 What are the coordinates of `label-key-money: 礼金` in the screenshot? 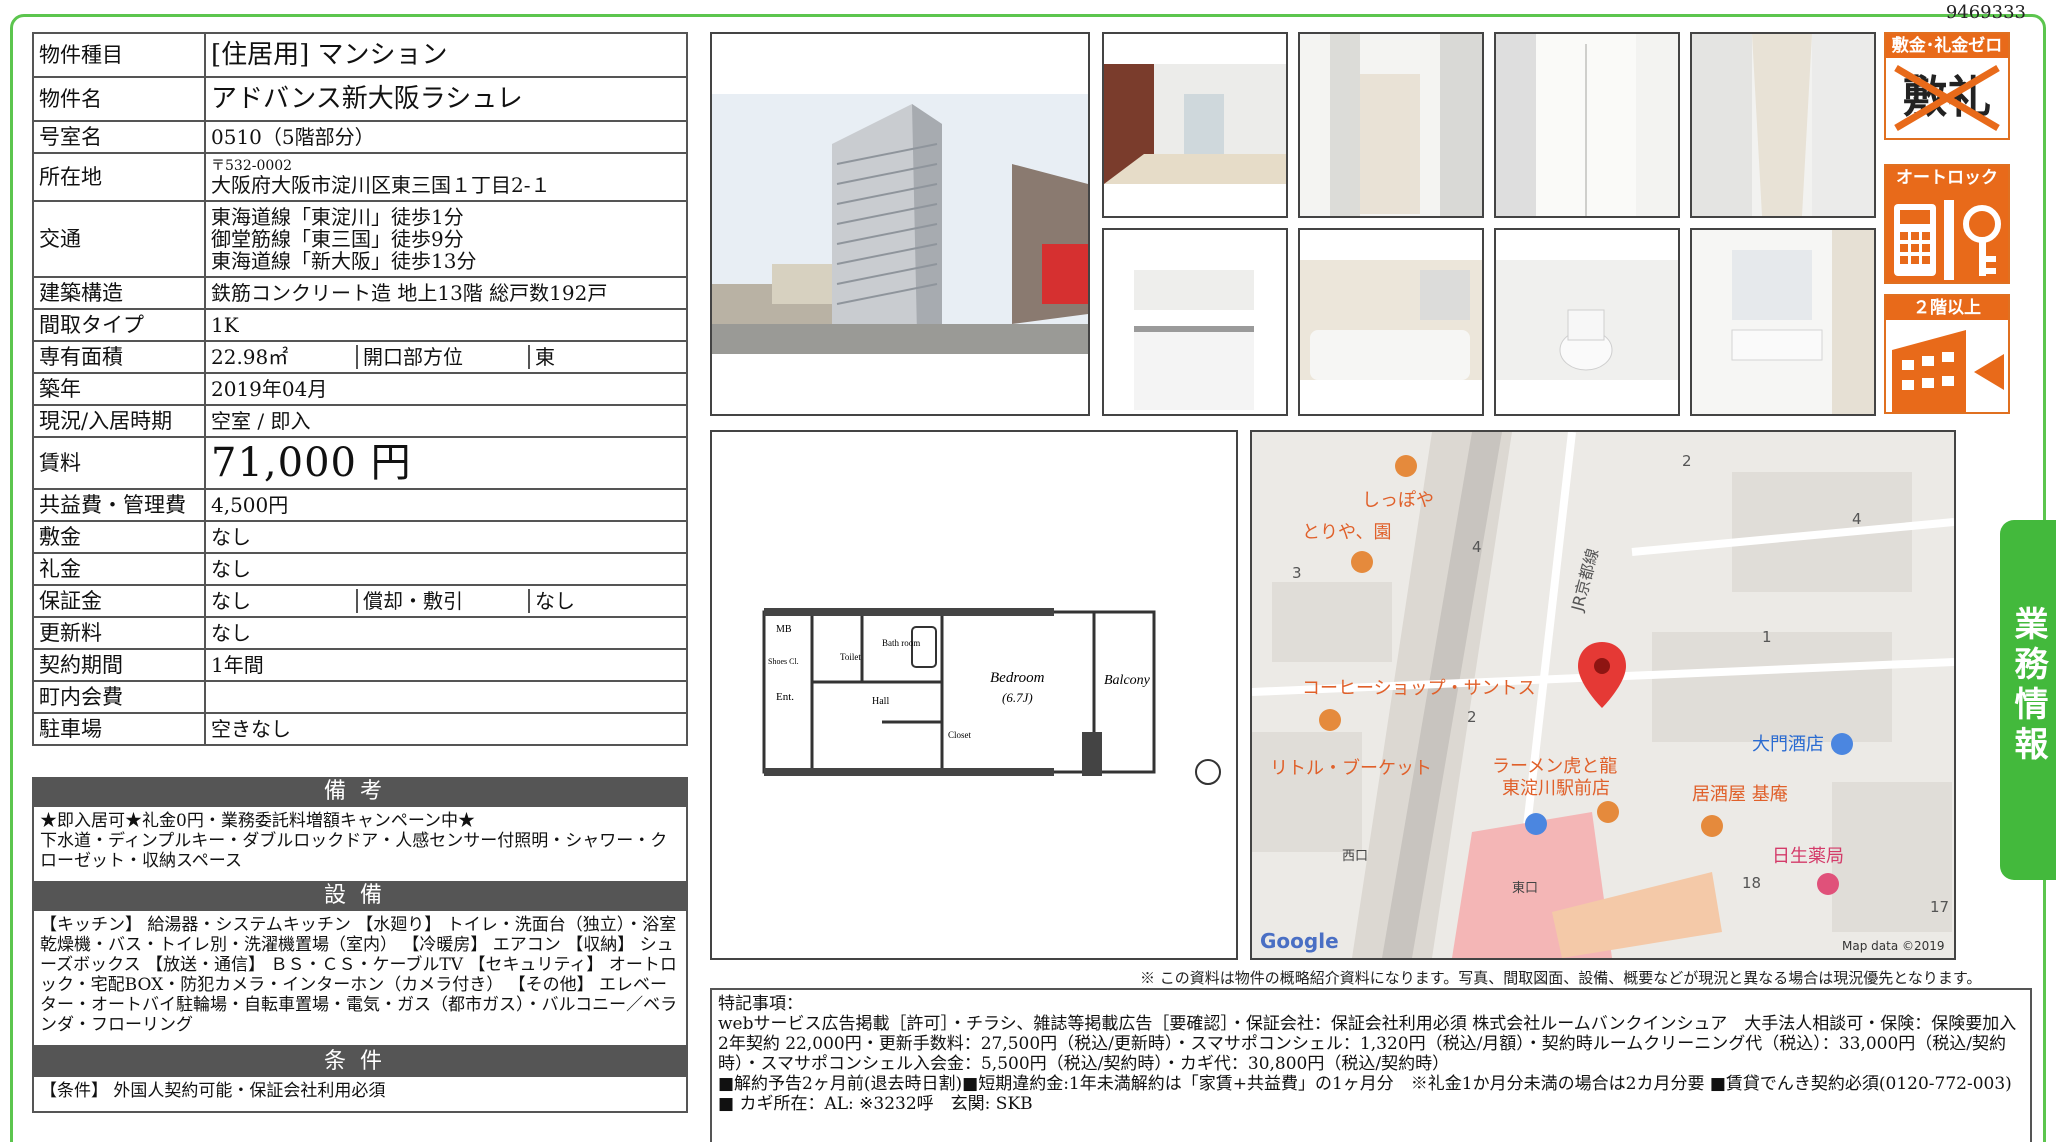 It's located at (119, 569).